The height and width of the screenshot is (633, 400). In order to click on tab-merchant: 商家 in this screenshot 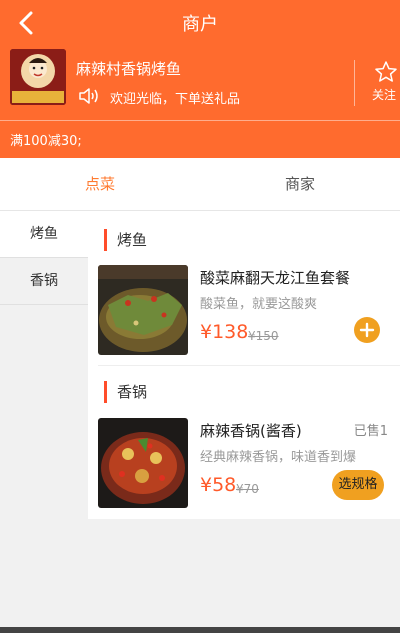, I will do `click(300, 184)`.